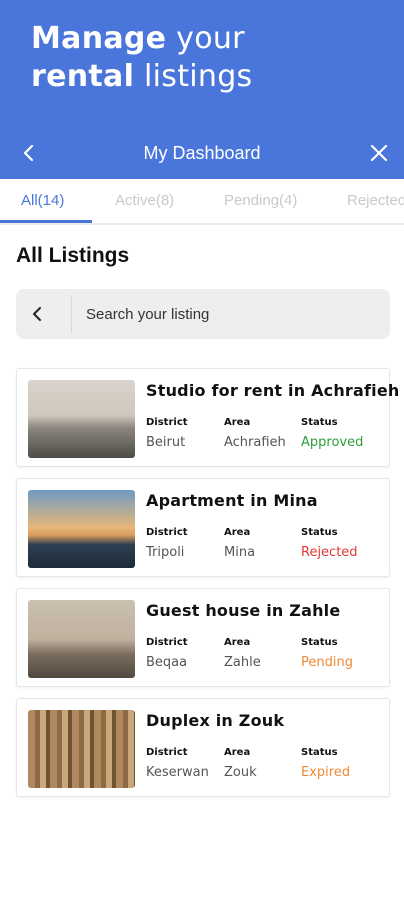 The height and width of the screenshot is (900, 404). What do you see at coordinates (46, 221) in the screenshot?
I see `active-tab-indicator` at bounding box center [46, 221].